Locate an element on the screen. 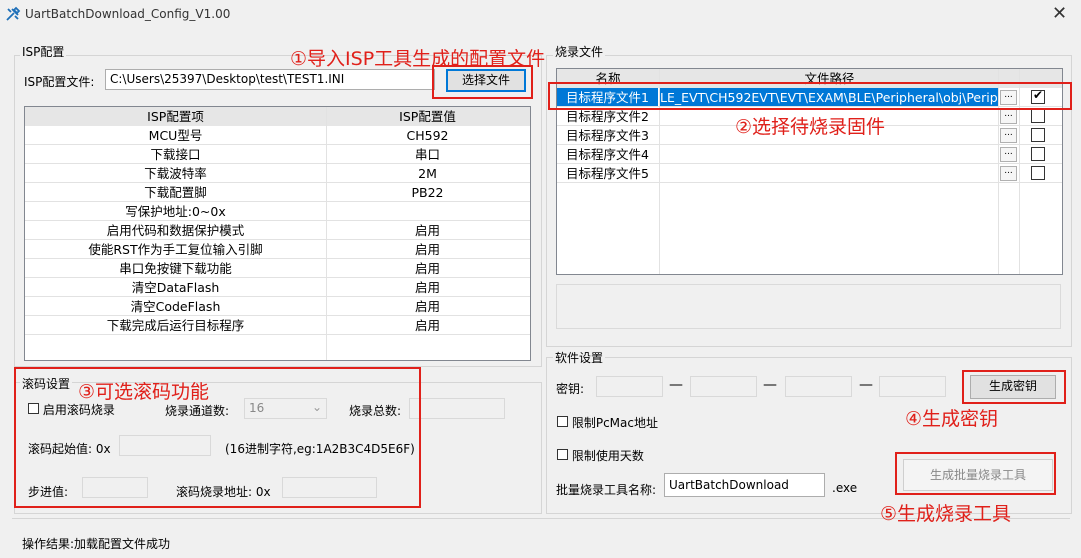 This screenshot has height=558, width=1081. key-dash-2: — is located at coordinates (770, 385).